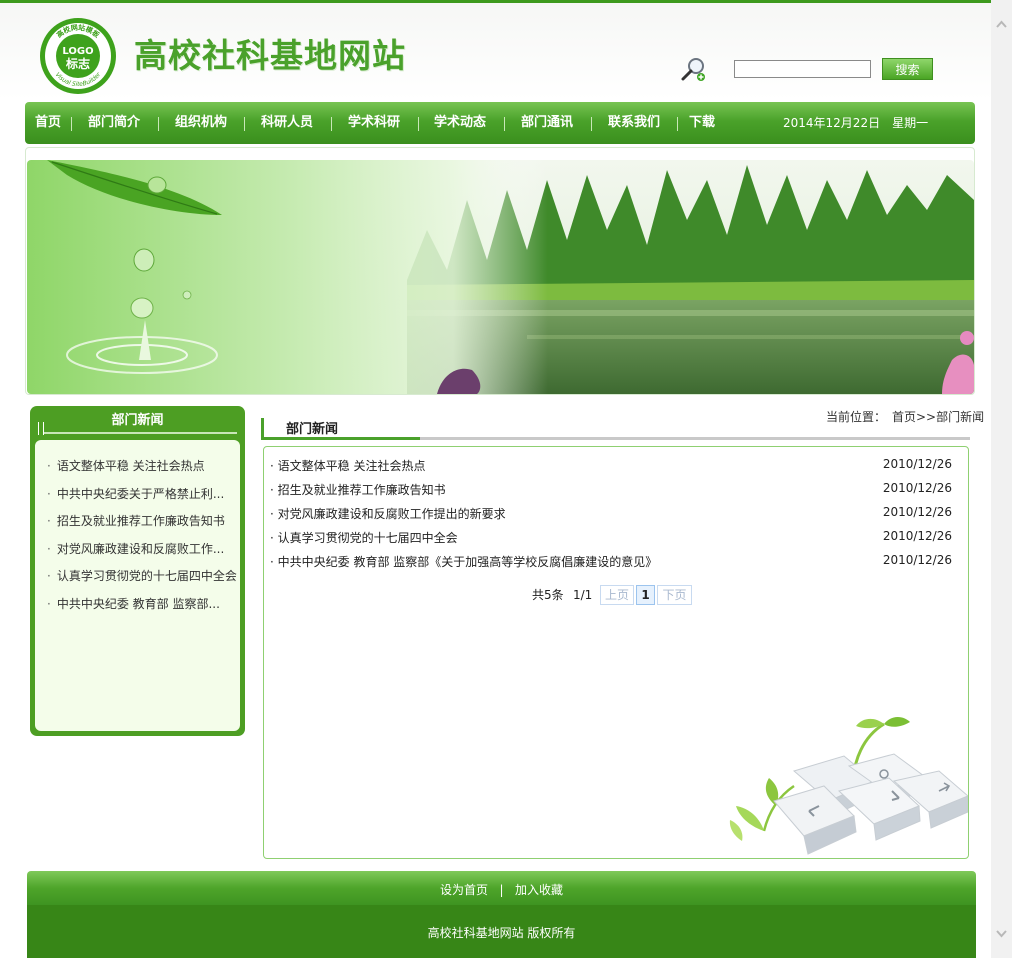 The image size is (1012, 961). What do you see at coordinates (374, 123) in the screenshot?
I see `nav-item-research: 学术科研` at bounding box center [374, 123].